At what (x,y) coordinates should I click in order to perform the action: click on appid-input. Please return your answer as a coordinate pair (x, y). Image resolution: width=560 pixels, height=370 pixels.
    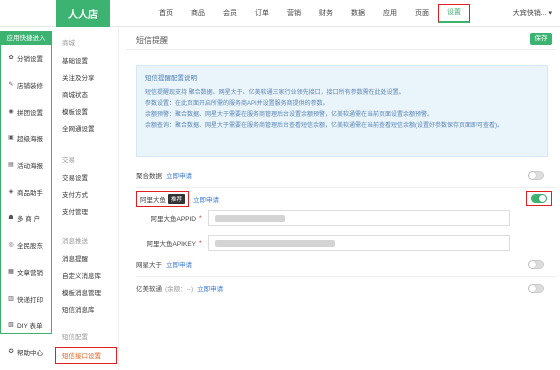
    Looking at the image, I should click on (359, 218).